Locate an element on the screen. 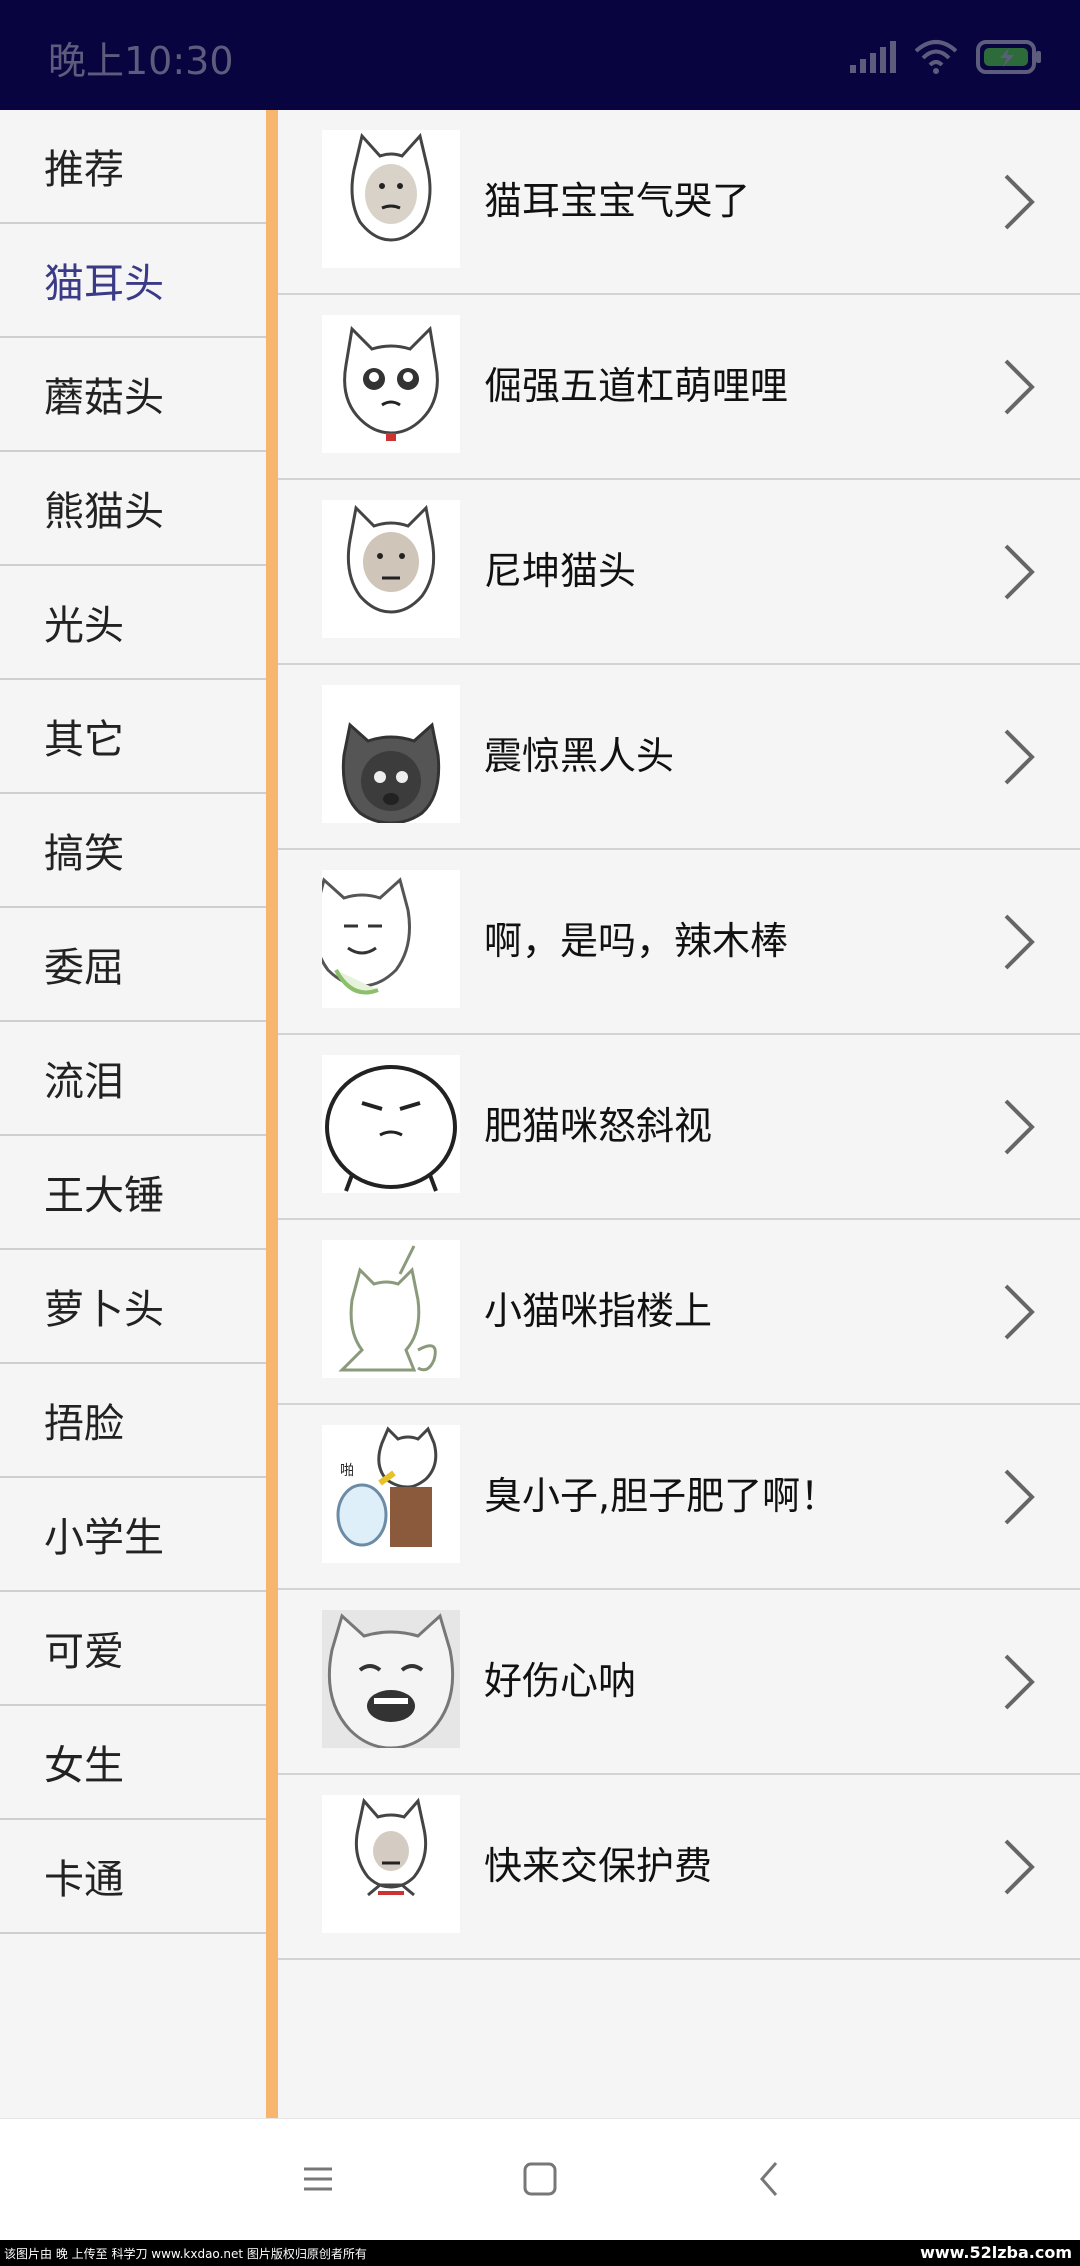 The width and height of the screenshot is (1080, 2266). sidebar-item-label: 光头 is located at coordinates (84, 626).